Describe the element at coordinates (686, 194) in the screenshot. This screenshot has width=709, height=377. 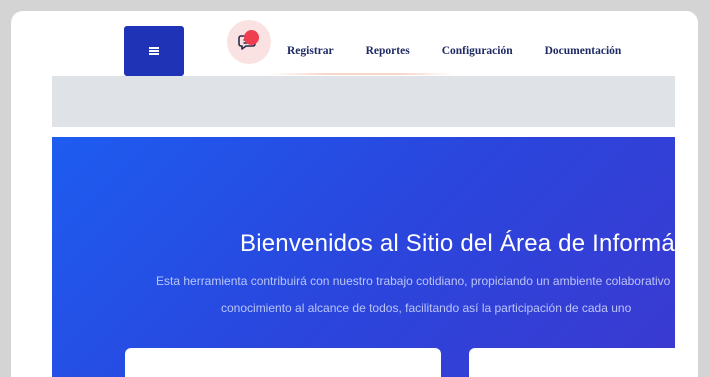
I see `scrollbar-gutter` at that location.